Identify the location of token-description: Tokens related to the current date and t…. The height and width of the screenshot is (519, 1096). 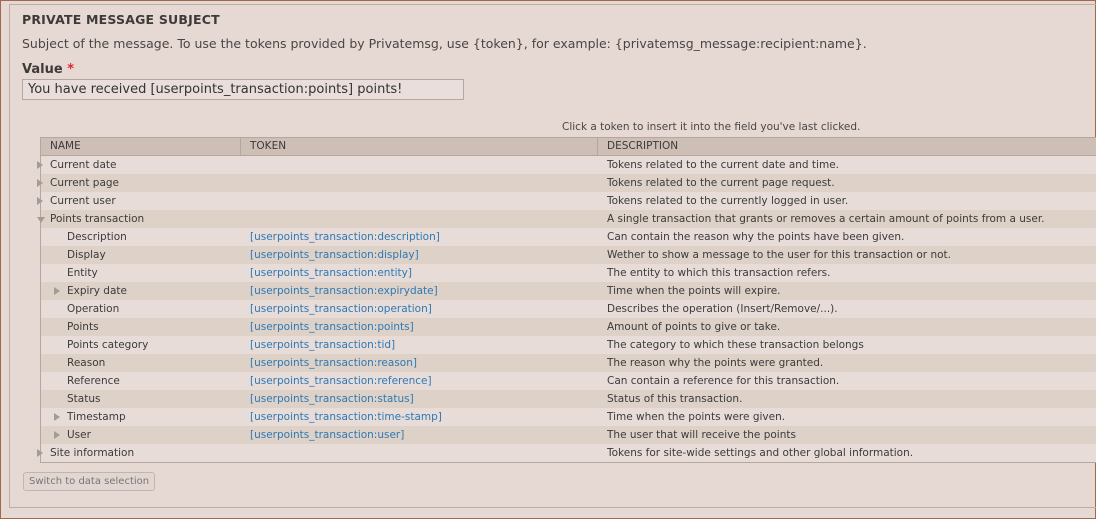
(723, 165).